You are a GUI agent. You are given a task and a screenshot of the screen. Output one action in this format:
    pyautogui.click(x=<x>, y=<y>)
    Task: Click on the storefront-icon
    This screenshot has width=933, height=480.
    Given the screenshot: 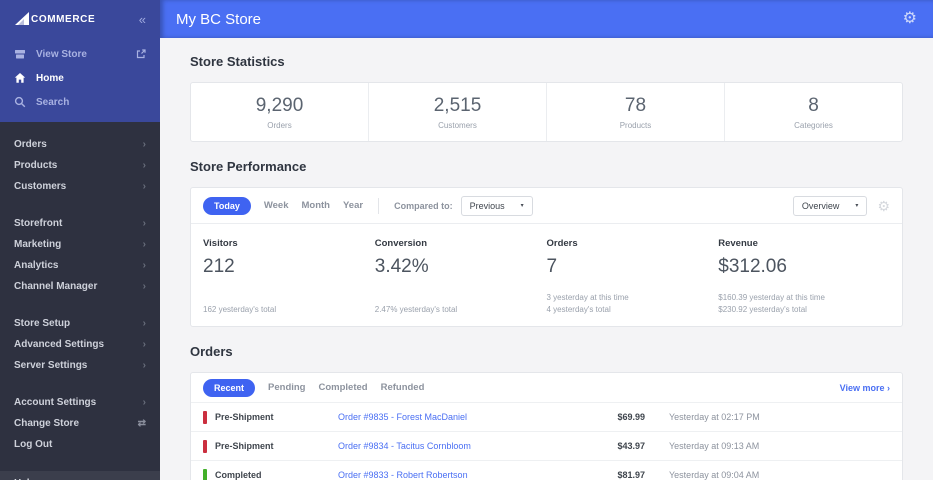 What is the action you would take?
    pyautogui.click(x=20, y=54)
    